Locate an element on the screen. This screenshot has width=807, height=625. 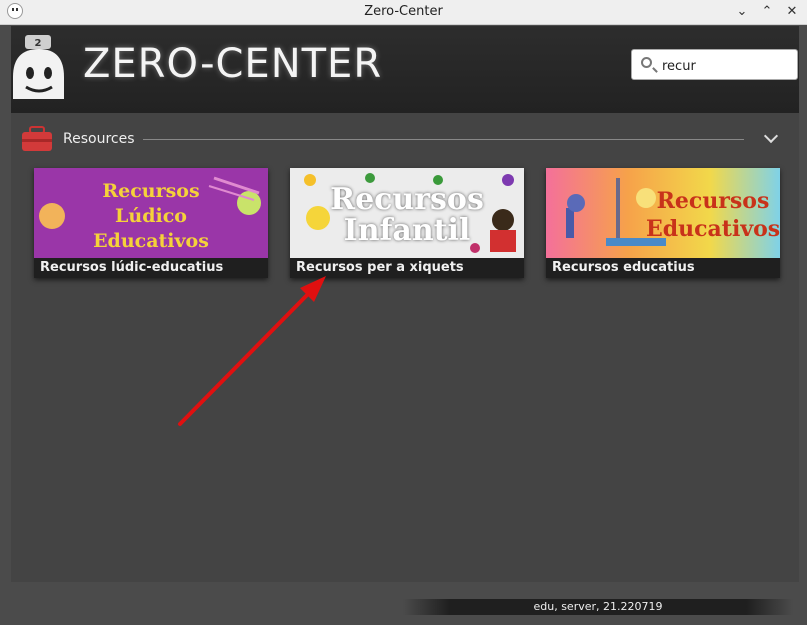
card-caption: Recursos lúdic-educatius is located at coordinates (151, 268).